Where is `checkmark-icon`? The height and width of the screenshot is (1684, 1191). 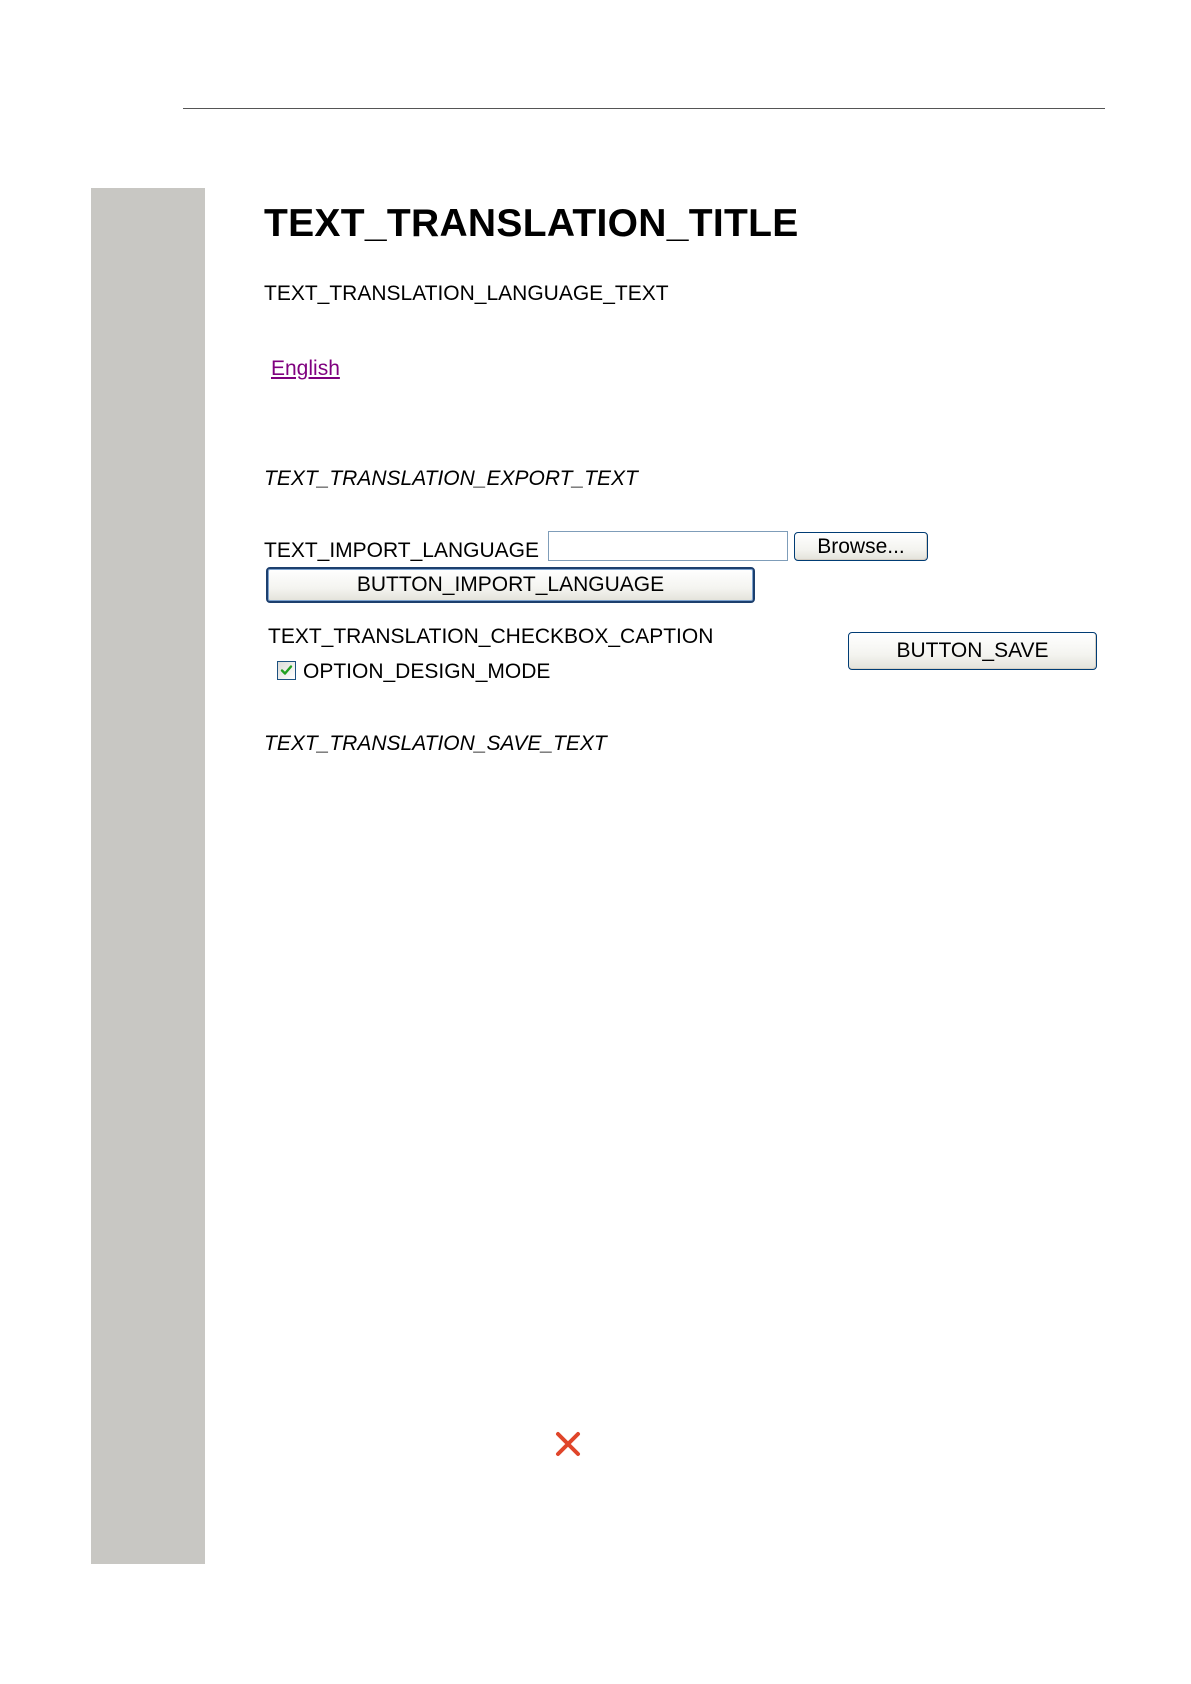
checkmark-icon is located at coordinates (286, 670).